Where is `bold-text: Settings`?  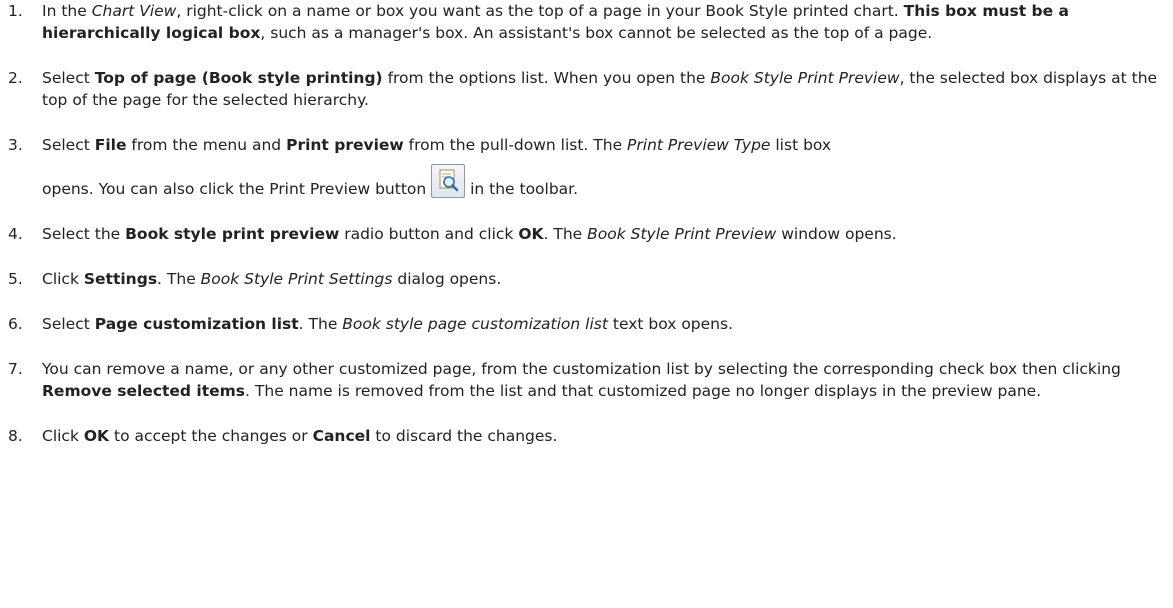 bold-text: Settings is located at coordinates (120, 279).